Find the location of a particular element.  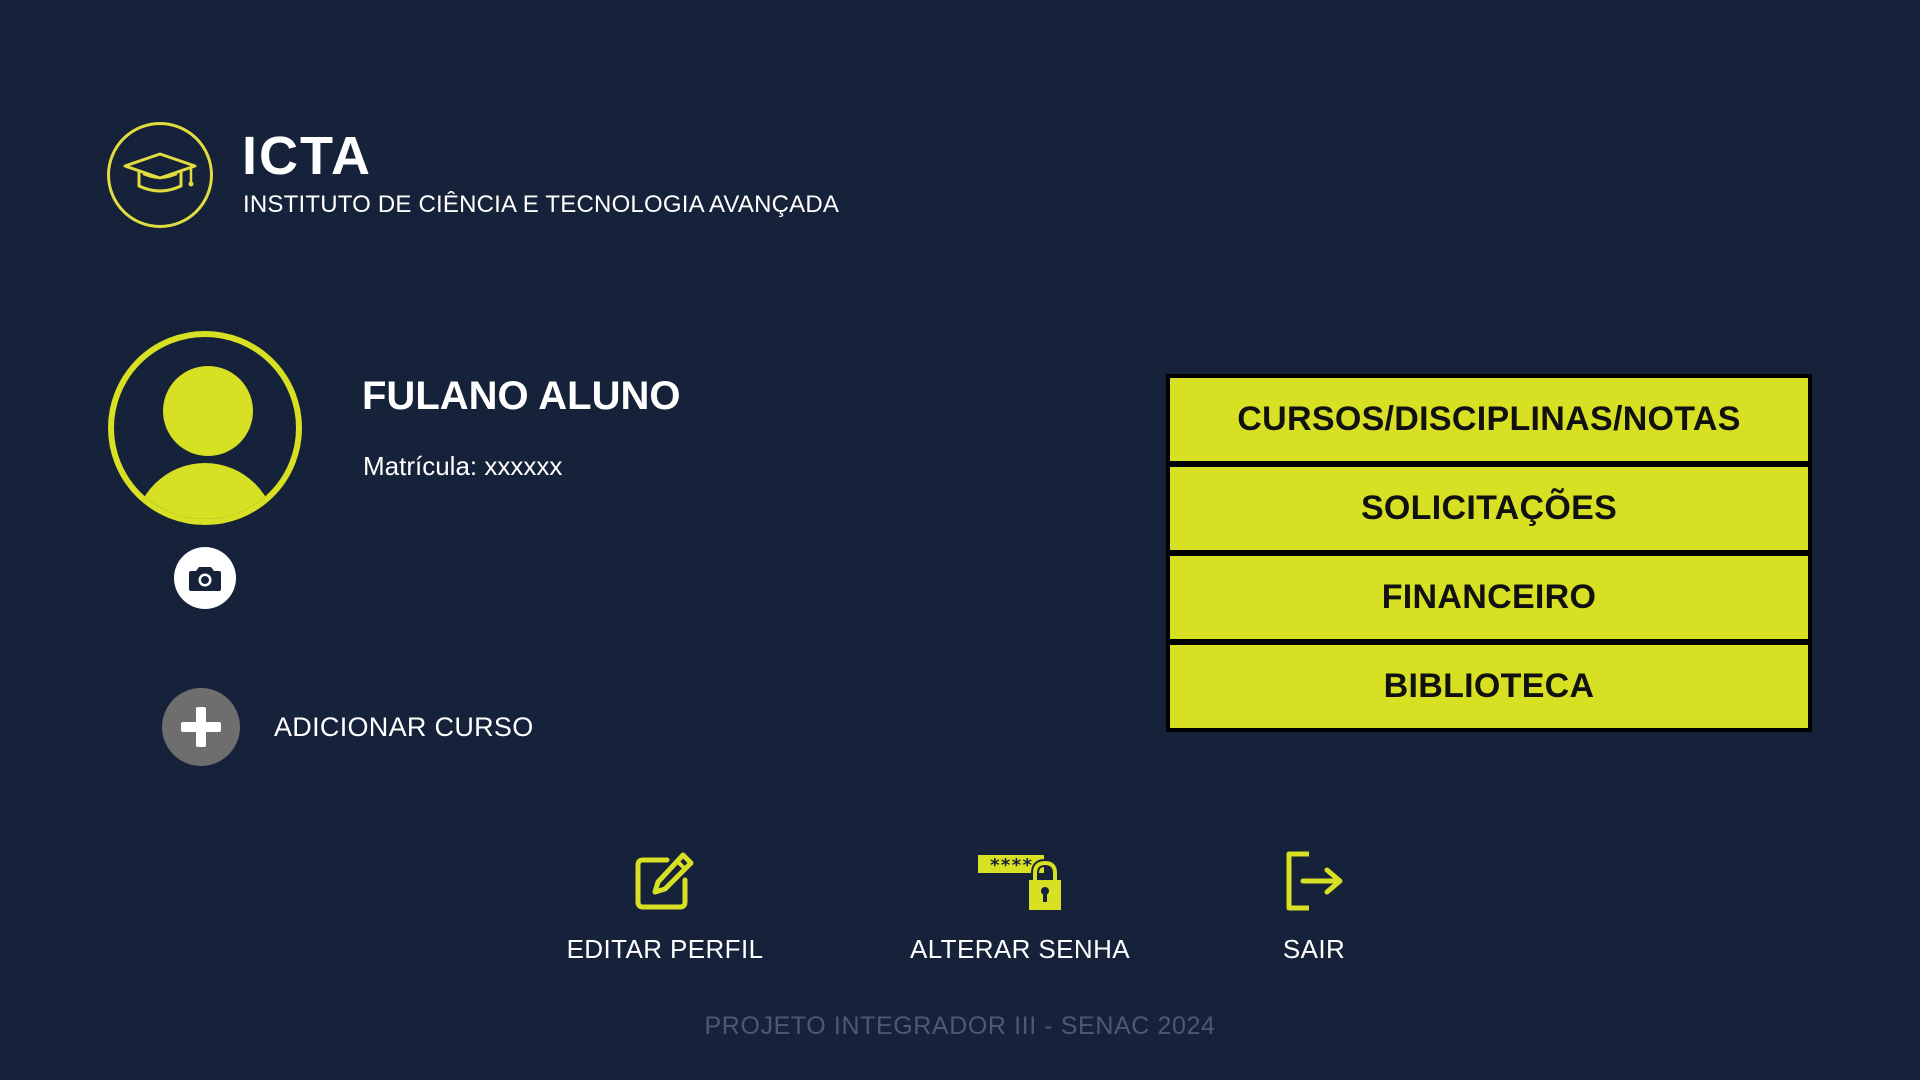

change-password-button: **** ALTERAR SENHA is located at coordinates (1020, 906).